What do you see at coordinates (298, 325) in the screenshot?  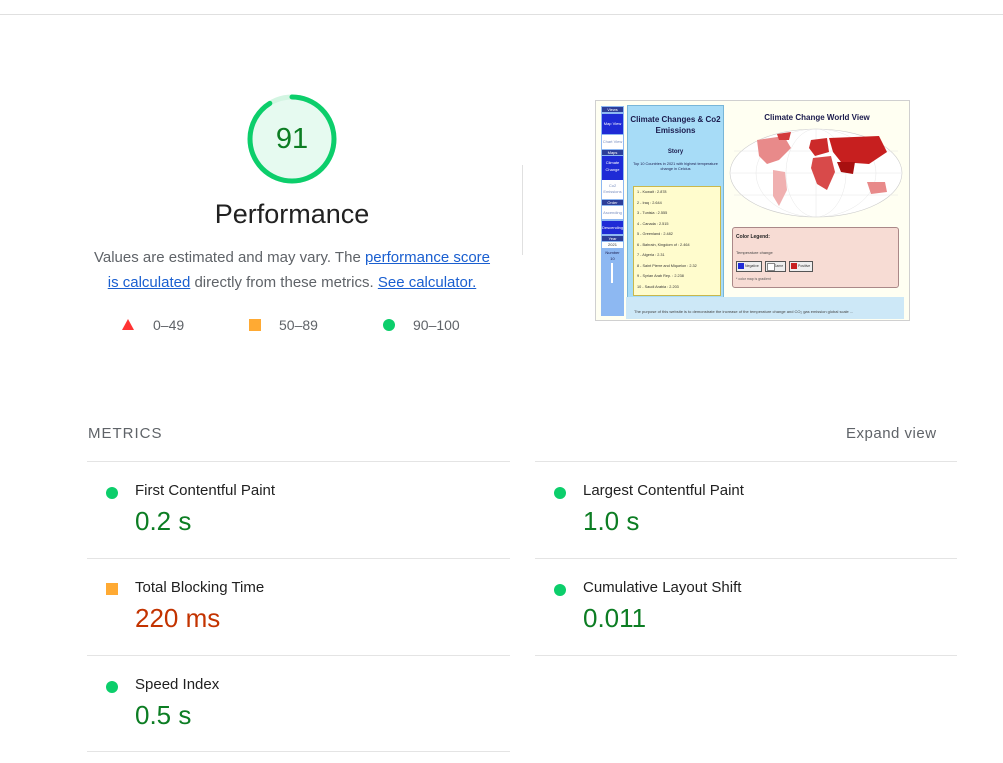 I see `legend-average-label: 50–89` at bounding box center [298, 325].